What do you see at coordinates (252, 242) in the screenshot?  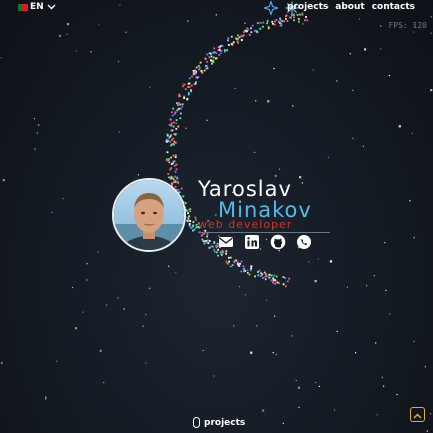 I see `linkedin-icon` at bounding box center [252, 242].